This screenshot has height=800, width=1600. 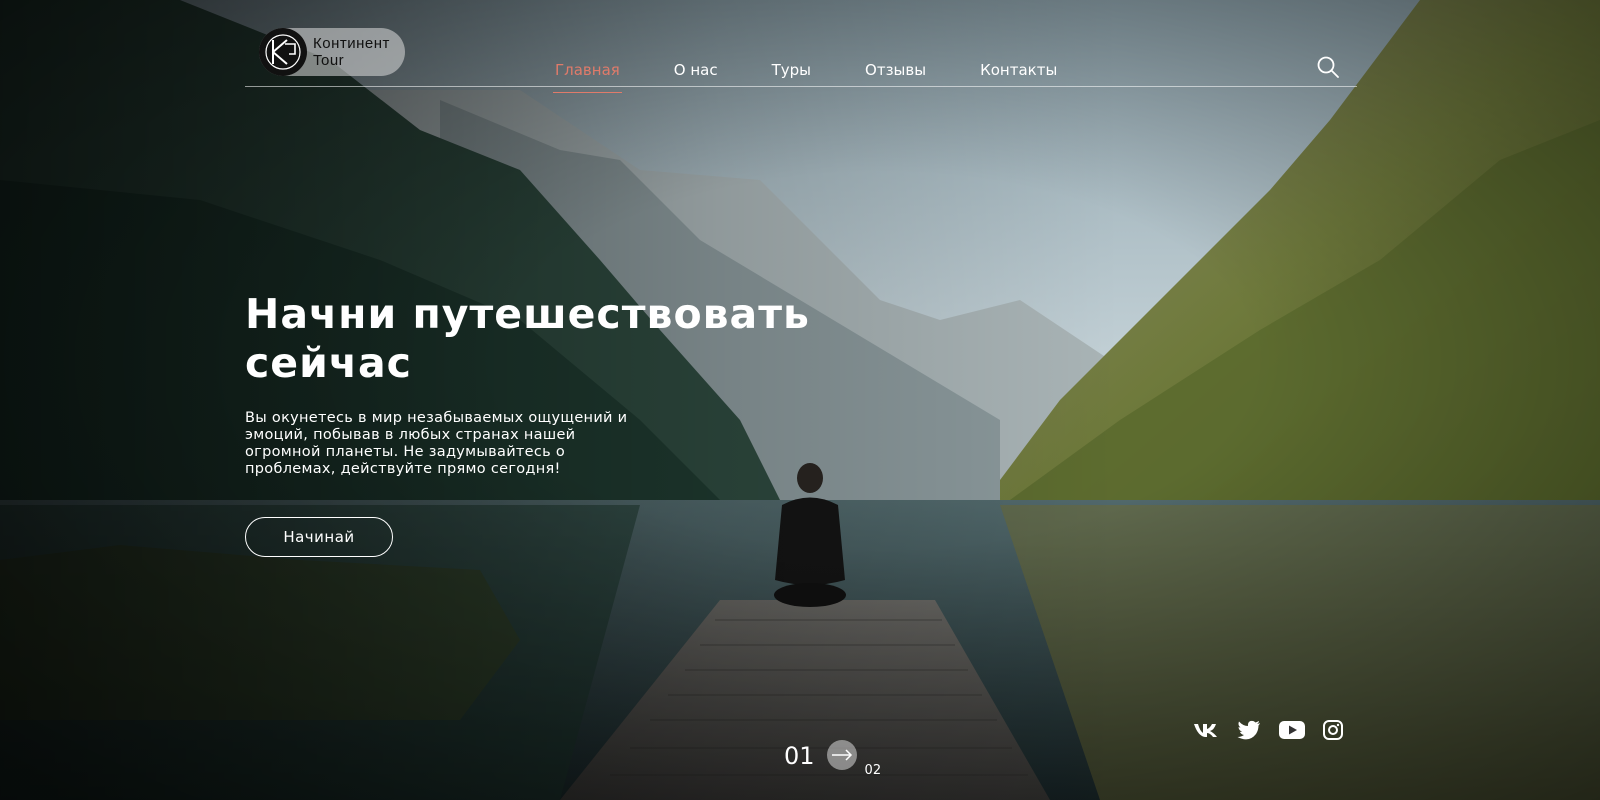 What do you see at coordinates (1292, 730) in the screenshot?
I see `youtube-icon` at bounding box center [1292, 730].